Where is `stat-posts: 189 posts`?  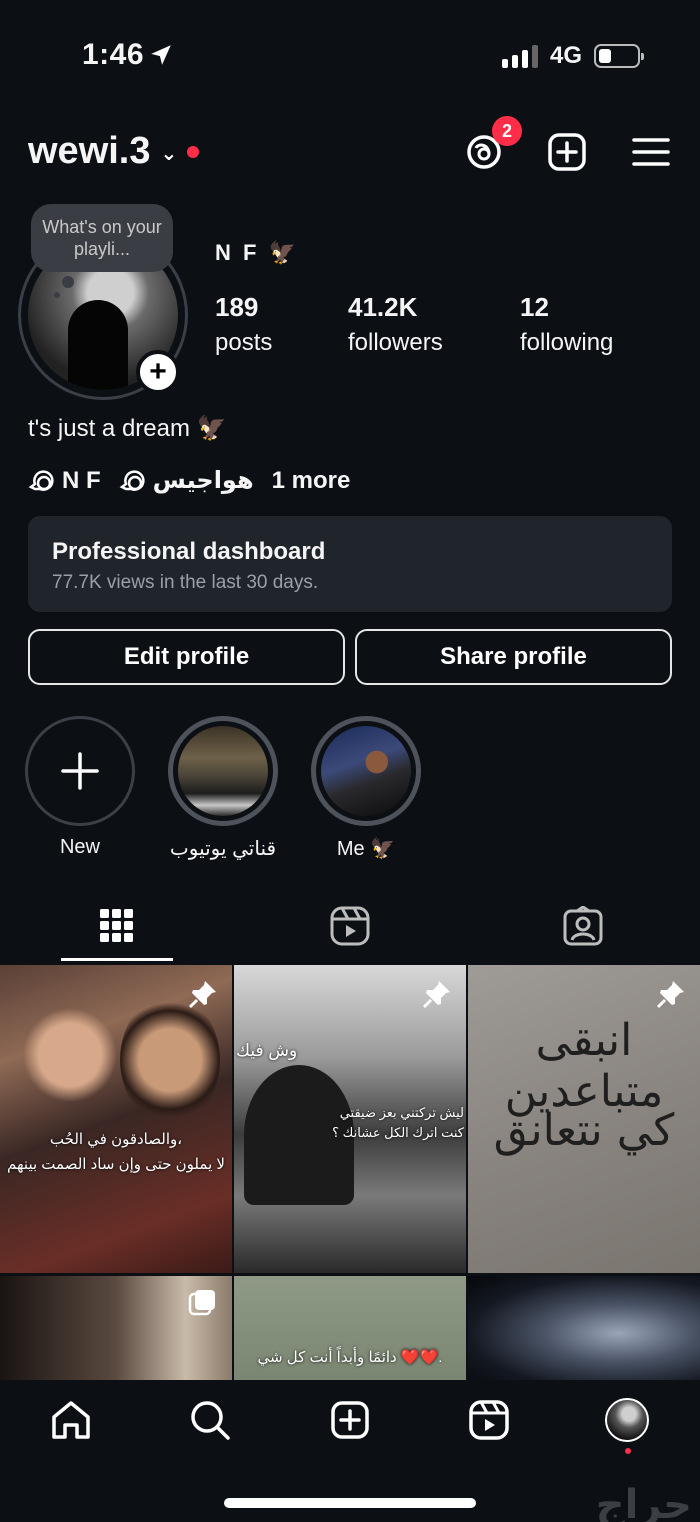 stat-posts: 189 posts is located at coordinates (243, 324).